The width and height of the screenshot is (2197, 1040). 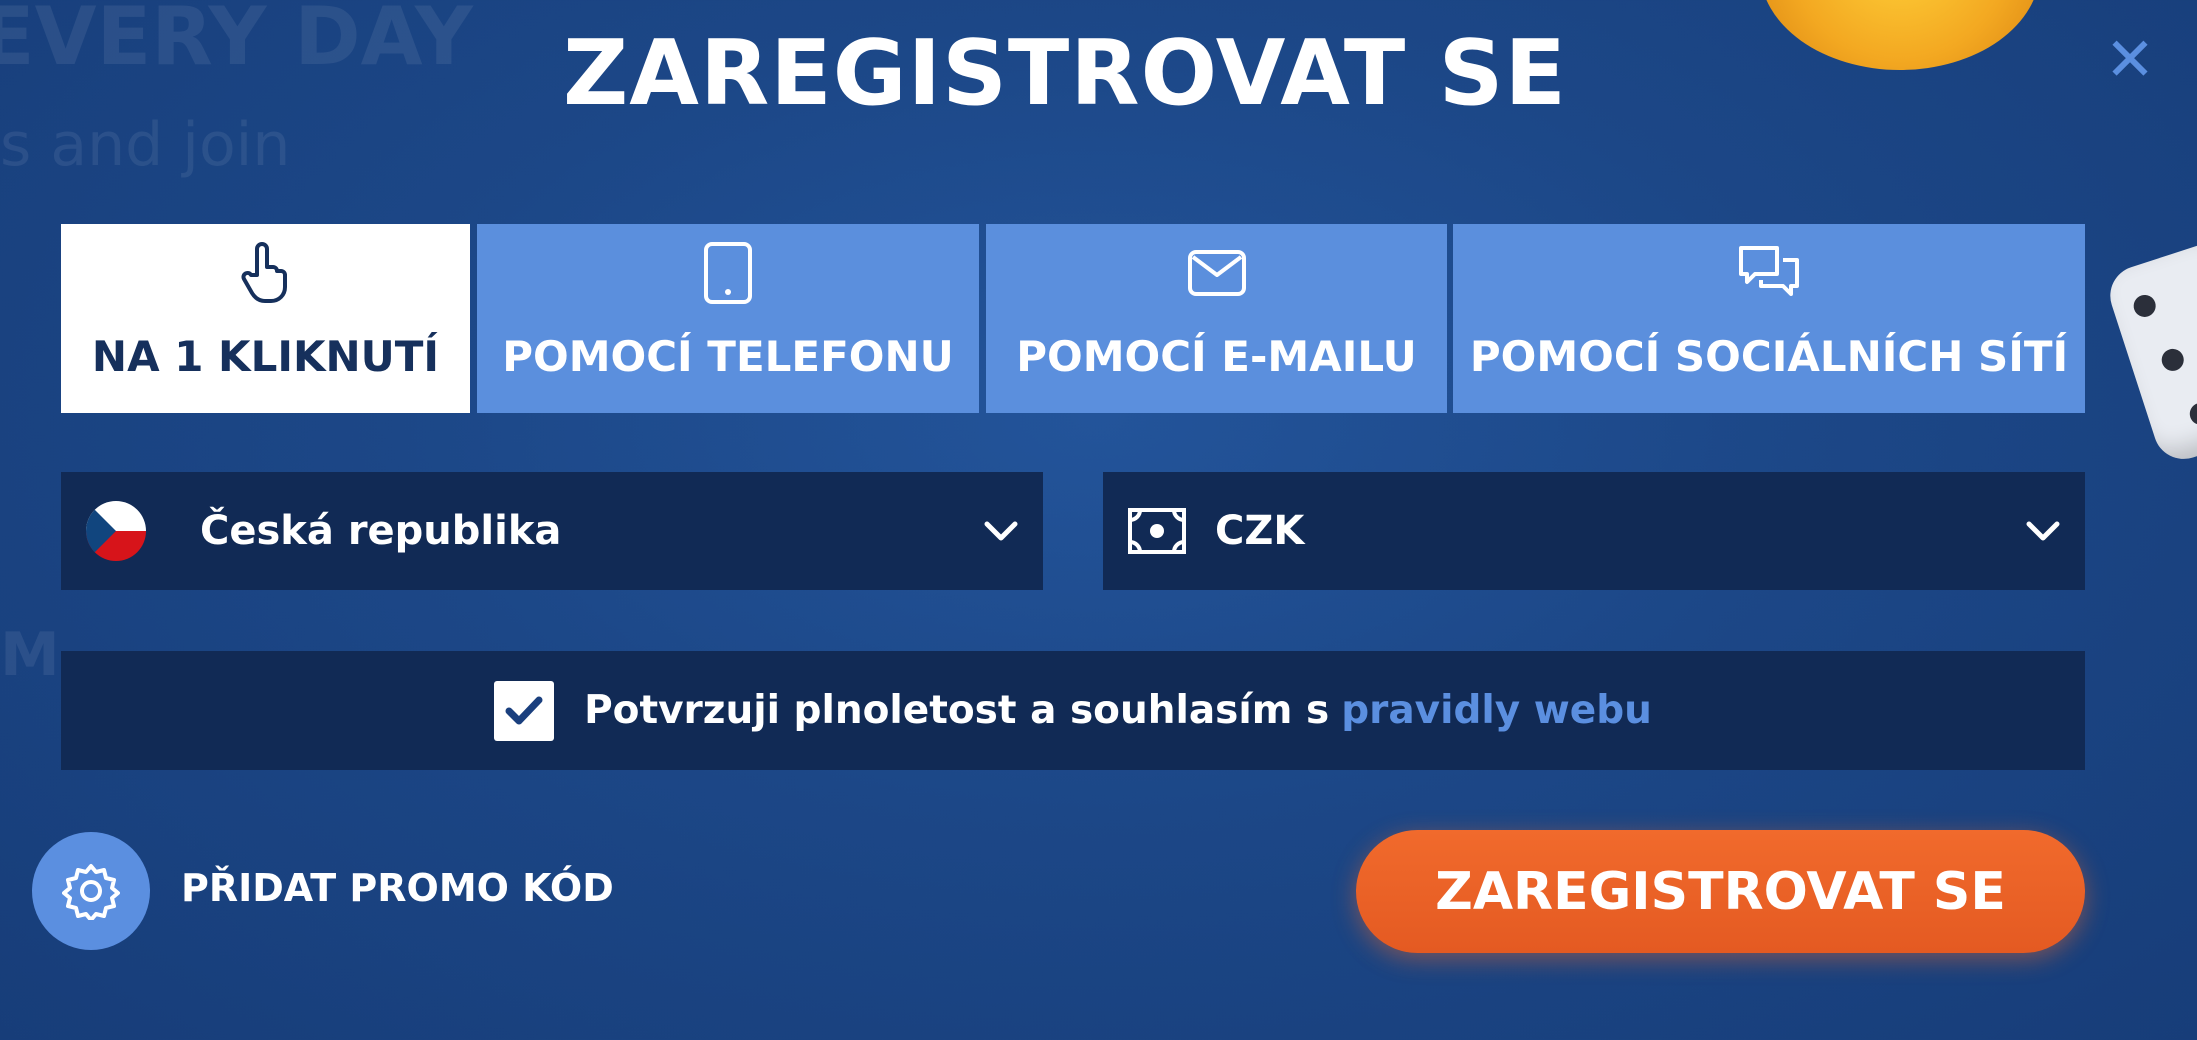 I want to click on gear-icon, so click(x=91, y=892).